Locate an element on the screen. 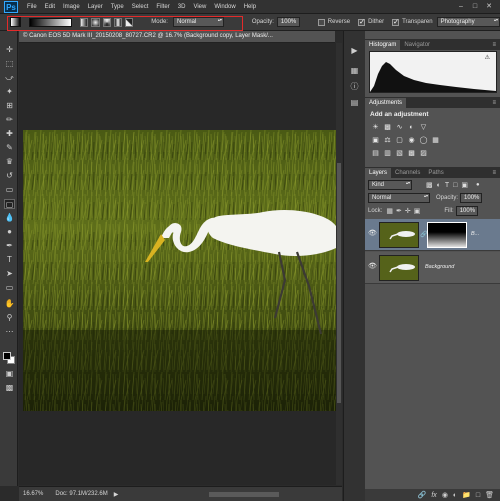 This screenshot has width=500, height=501. vertical-scrollbar is located at coordinates (339, 264).